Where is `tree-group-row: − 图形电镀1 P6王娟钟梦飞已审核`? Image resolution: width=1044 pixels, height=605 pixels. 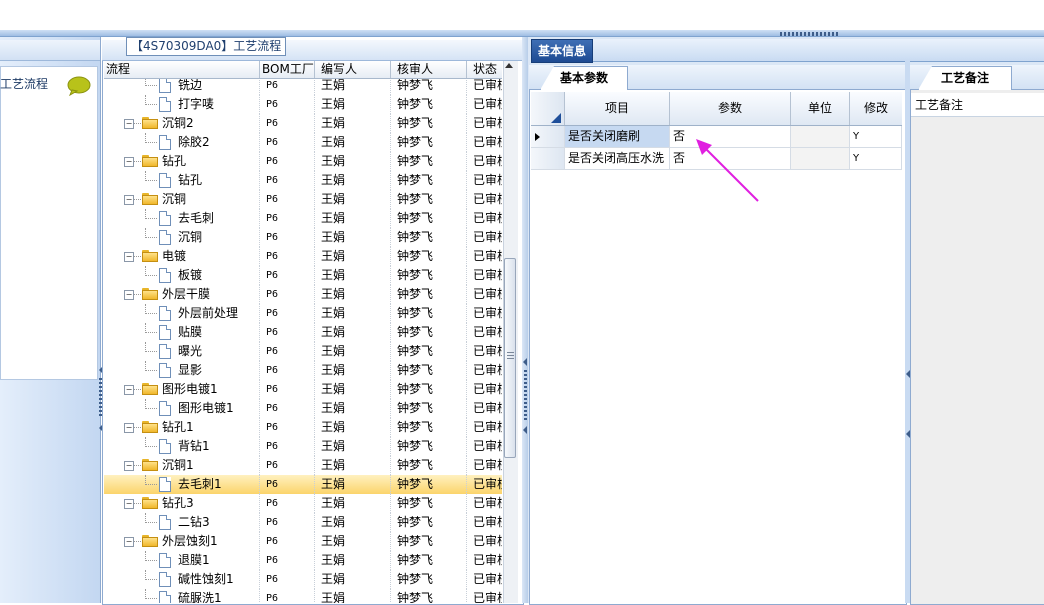
tree-group-row: − 图形电镀1 P6王娟钟梦飞已审核 is located at coordinates (303, 389).